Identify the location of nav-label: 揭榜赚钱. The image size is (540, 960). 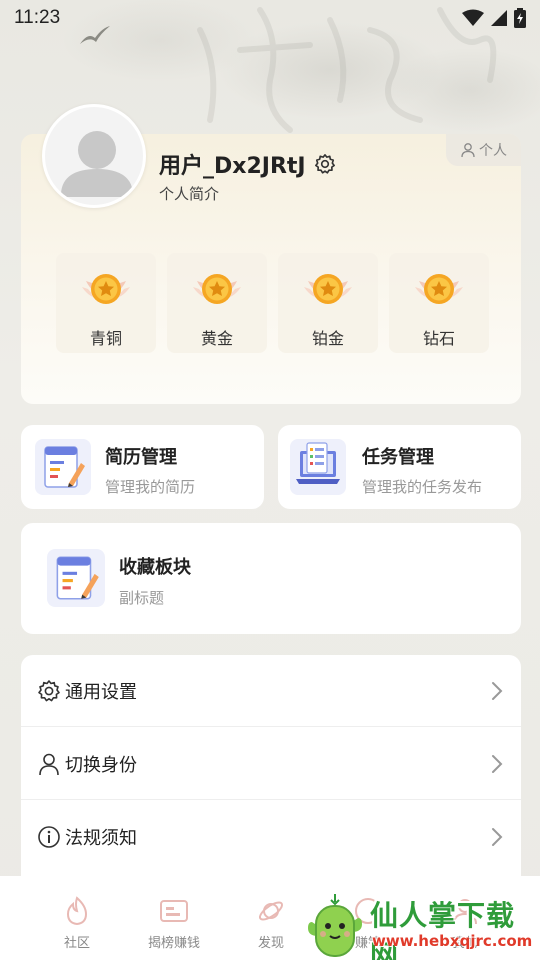
(173, 943).